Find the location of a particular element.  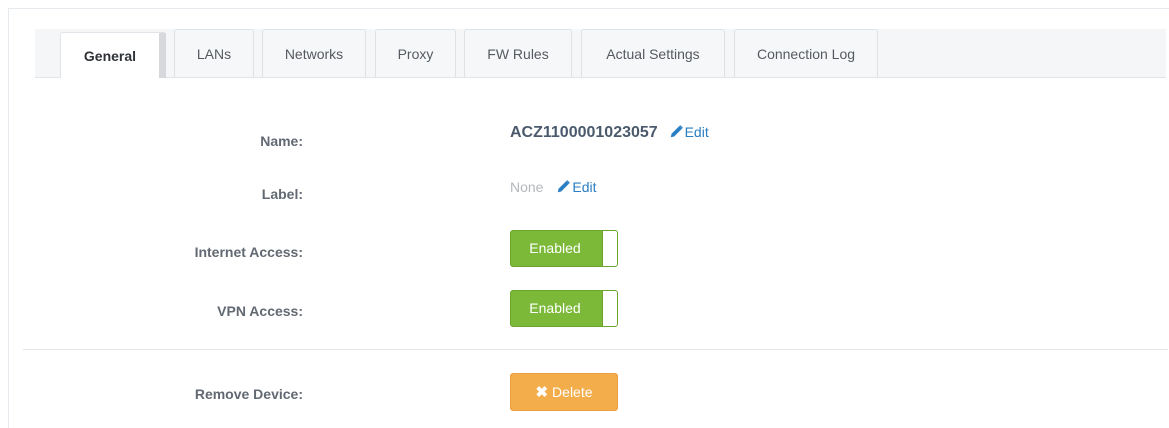

tab-lans: LANs is located at coordinates (214, 53).